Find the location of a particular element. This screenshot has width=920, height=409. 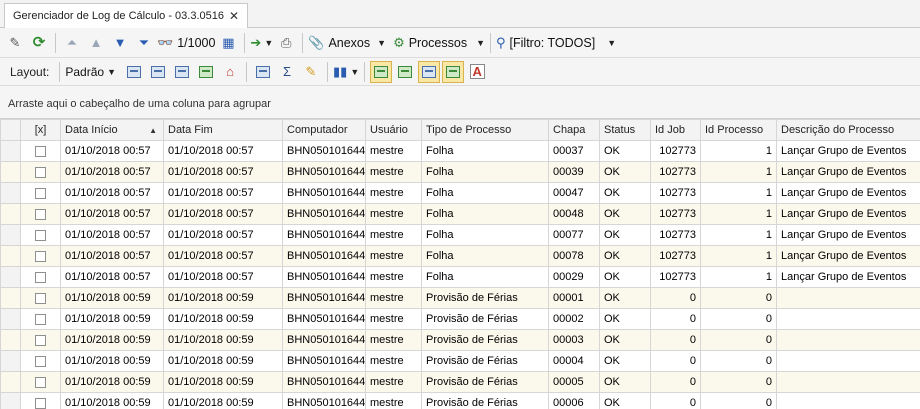

column-header-computador: Computador is located at coordinates (324, 130).